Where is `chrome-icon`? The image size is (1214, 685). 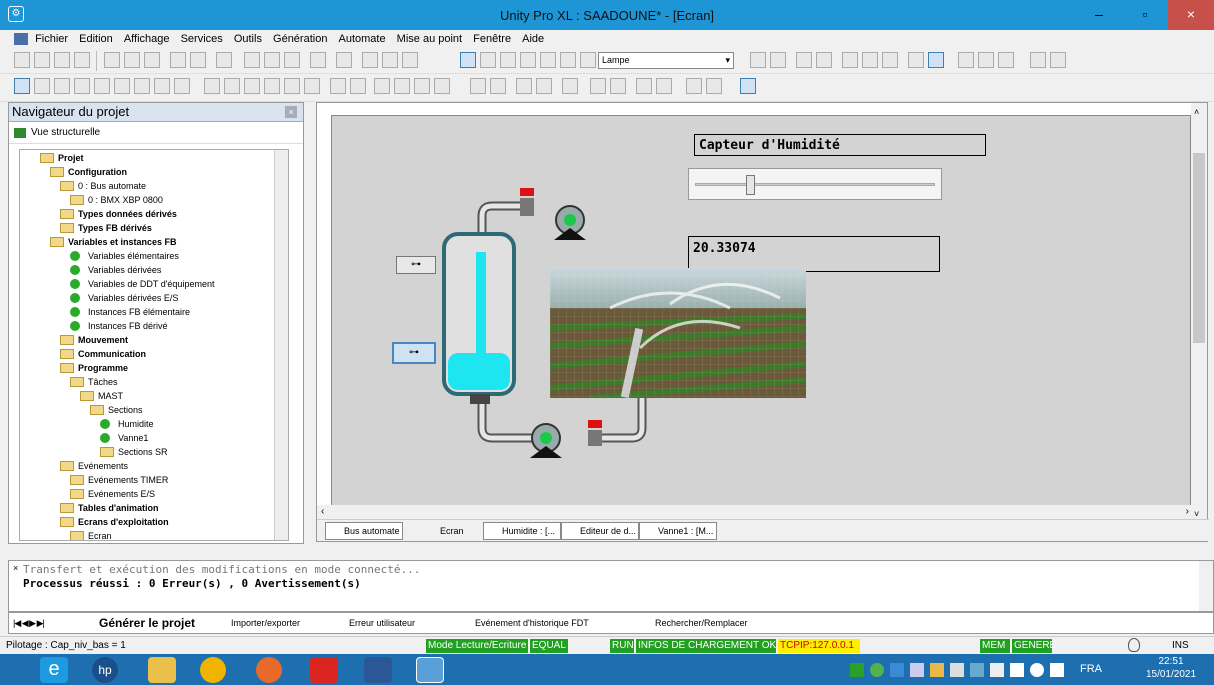
chrome-icon is located at coordinates (213, 670).